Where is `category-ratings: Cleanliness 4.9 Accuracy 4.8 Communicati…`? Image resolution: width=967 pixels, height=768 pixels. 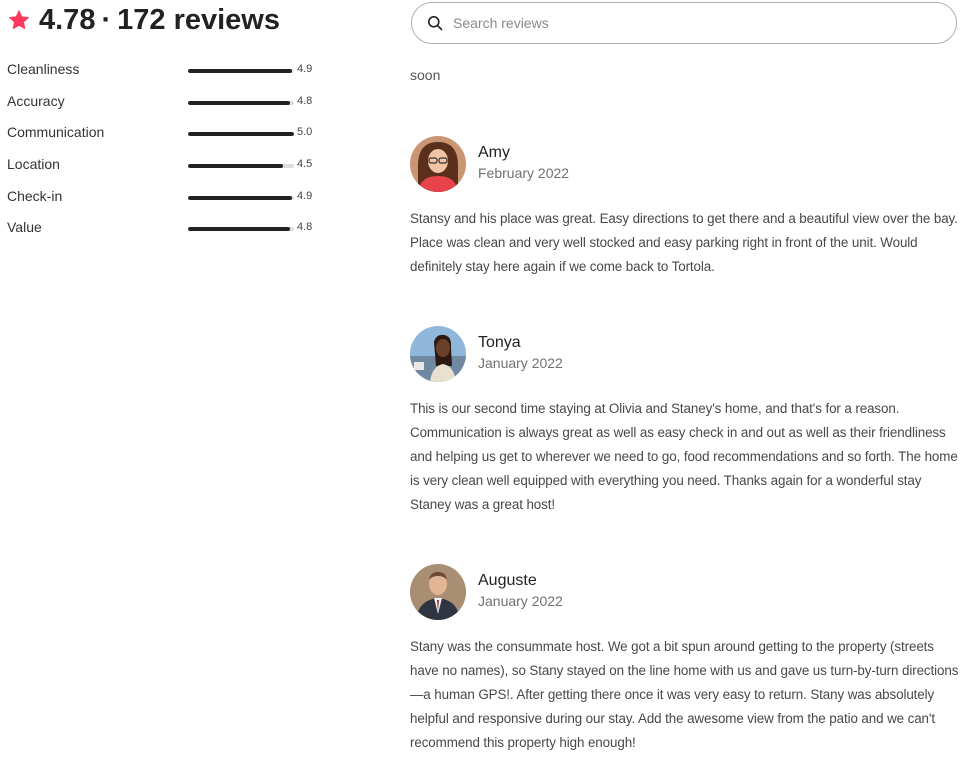
category-ratings: Cleanliness 4.9 Accuracy 4.8 Communicati… is located at coordinates (167, 151).